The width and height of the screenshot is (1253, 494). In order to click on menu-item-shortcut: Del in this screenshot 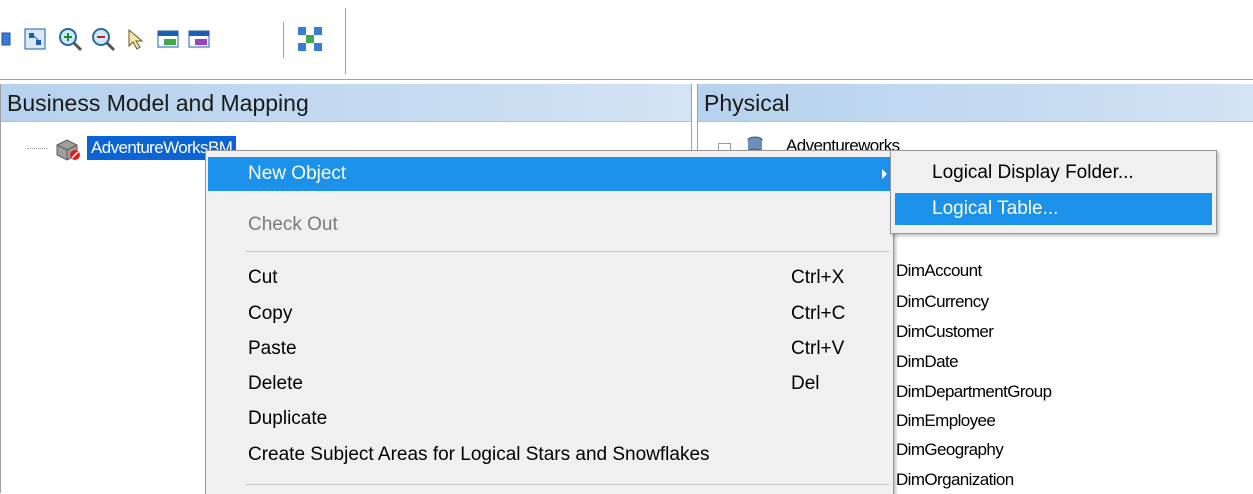, I will do `click(805, 383)`.